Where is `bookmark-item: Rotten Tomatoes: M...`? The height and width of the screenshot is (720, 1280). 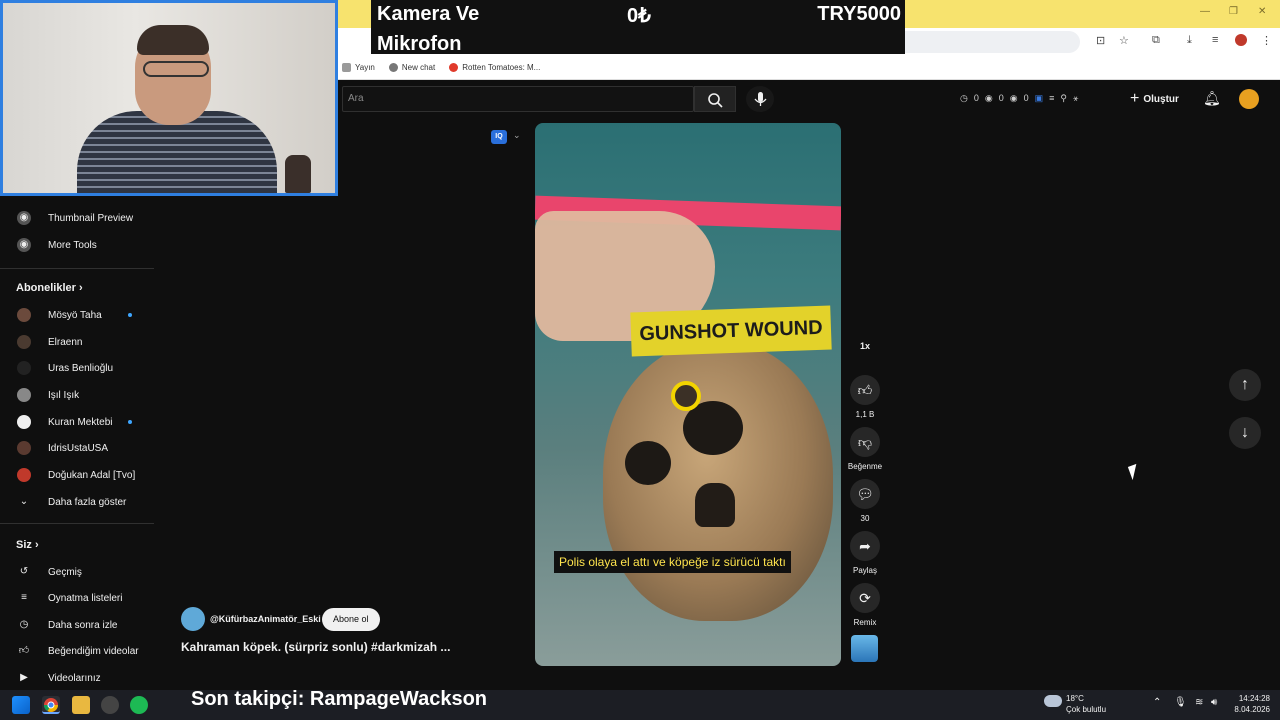
bookmark-item: Rotten Tomatoes: M... is located at coordinates (494, 67).